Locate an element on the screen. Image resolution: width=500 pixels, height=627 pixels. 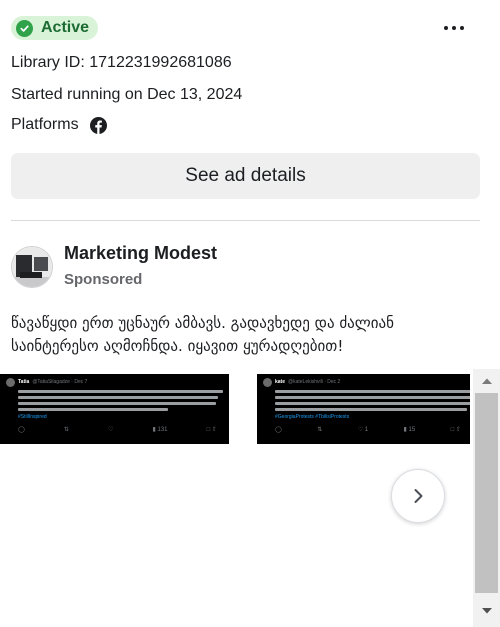
platforms-row: Platforms is located at coordinates (59, 125).